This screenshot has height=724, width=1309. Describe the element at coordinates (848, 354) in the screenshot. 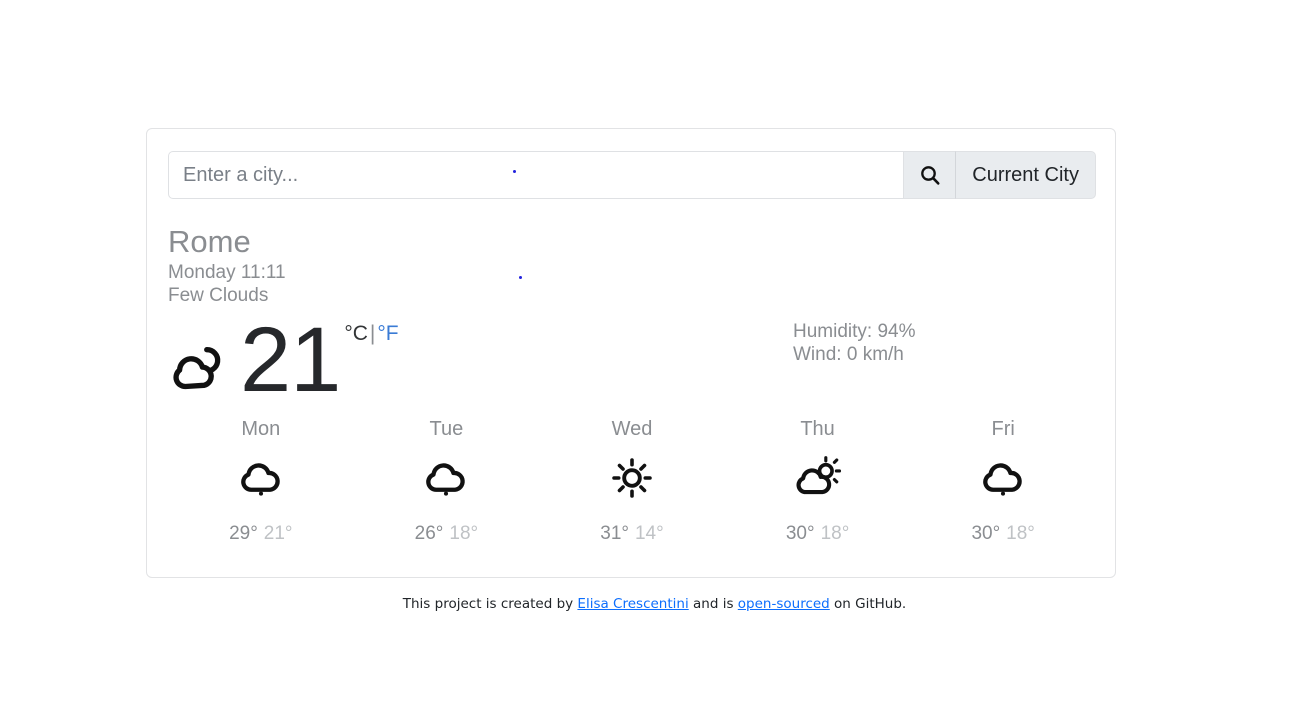

I see `wind-value: Wind: 0 km/h` at that location.